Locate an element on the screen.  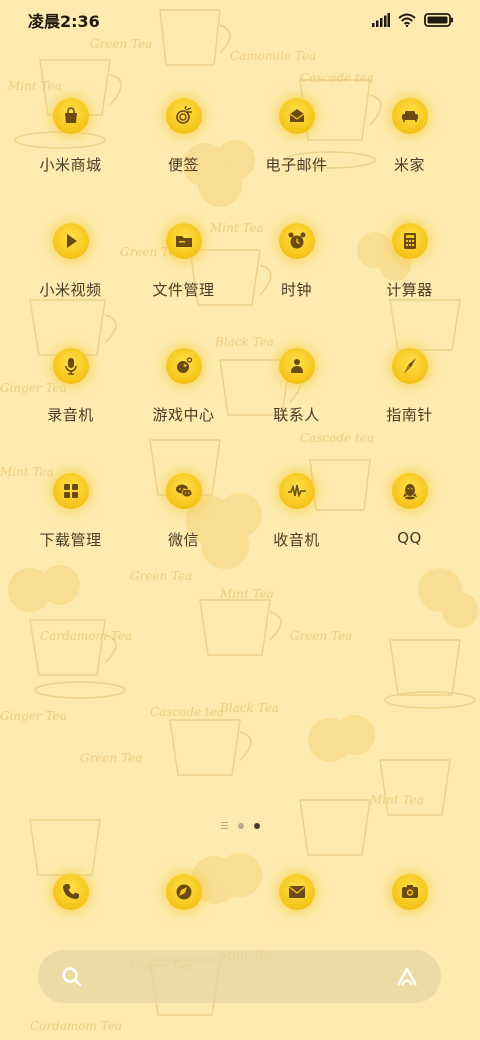
dock-phone is located at coordinates (70, 889).